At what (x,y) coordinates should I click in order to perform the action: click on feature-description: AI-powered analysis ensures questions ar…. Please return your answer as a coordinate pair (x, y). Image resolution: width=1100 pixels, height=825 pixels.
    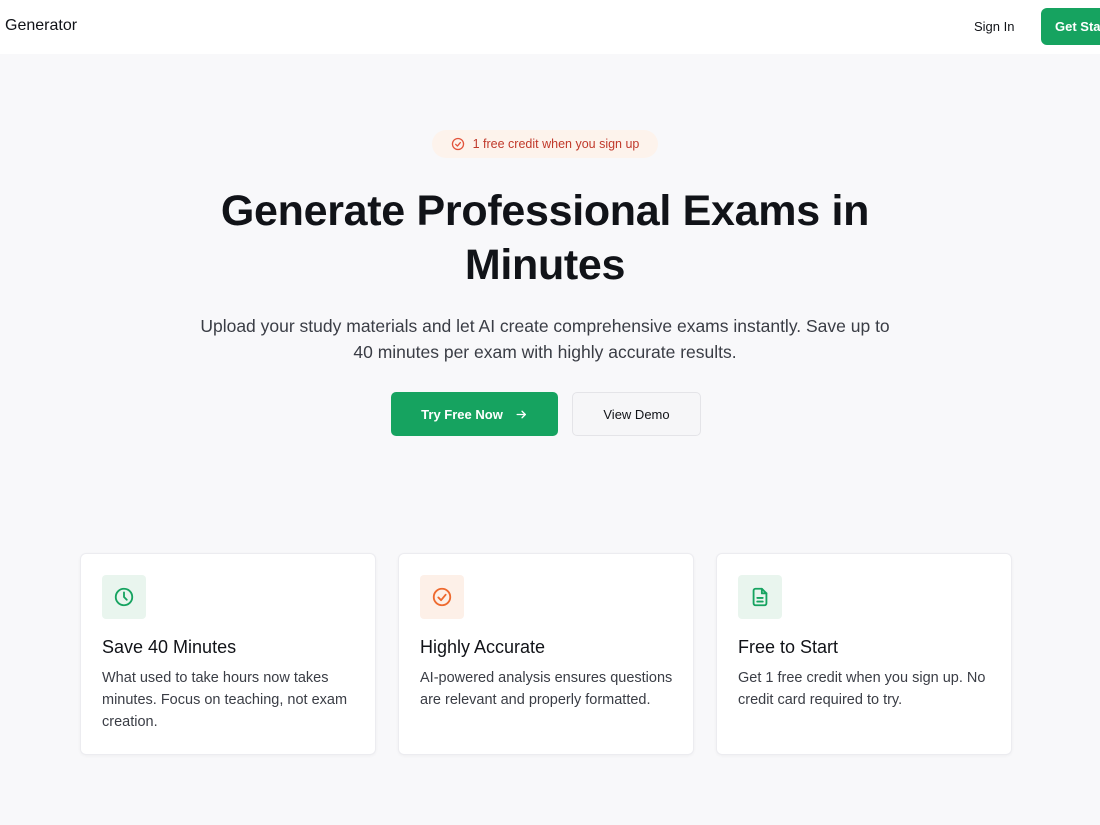
    Looking at the image, I should click on (546, 689).